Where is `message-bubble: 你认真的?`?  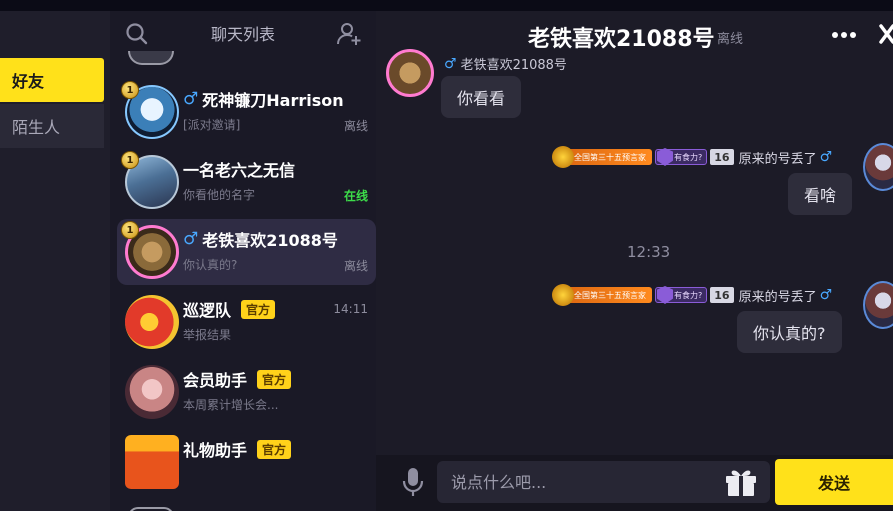
message-bubble: 你认真的? is located at coordinates (789, 332).